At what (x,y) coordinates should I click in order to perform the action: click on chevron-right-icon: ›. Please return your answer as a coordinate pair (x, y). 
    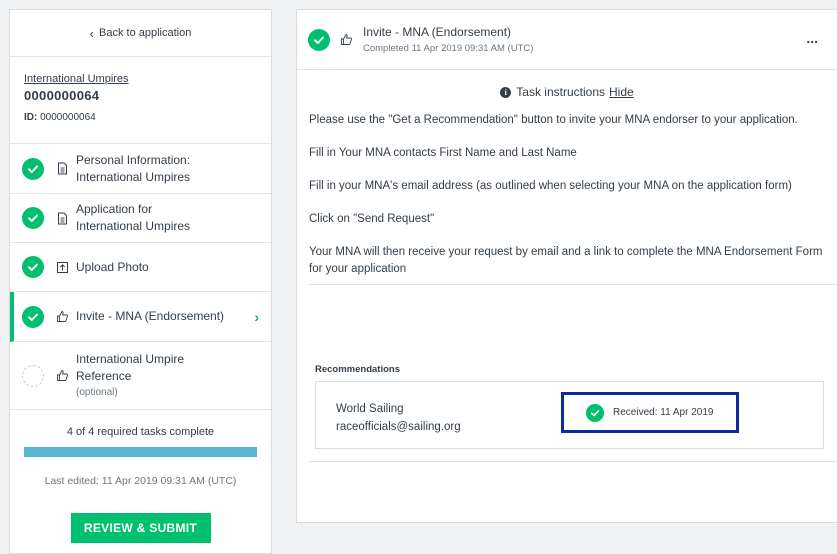
    Looking at the image, I should click on (256, 316).